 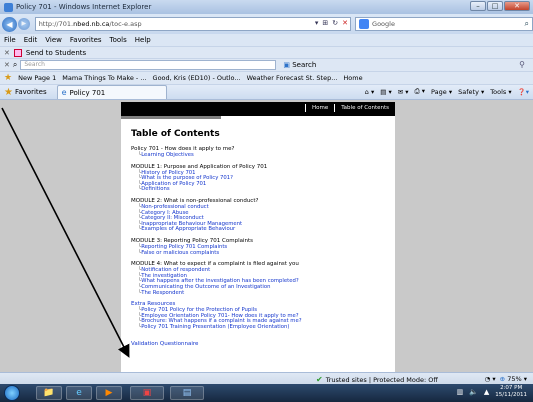 I want to click on safety-menu: Safety ▾, so click(x=471, y=92).